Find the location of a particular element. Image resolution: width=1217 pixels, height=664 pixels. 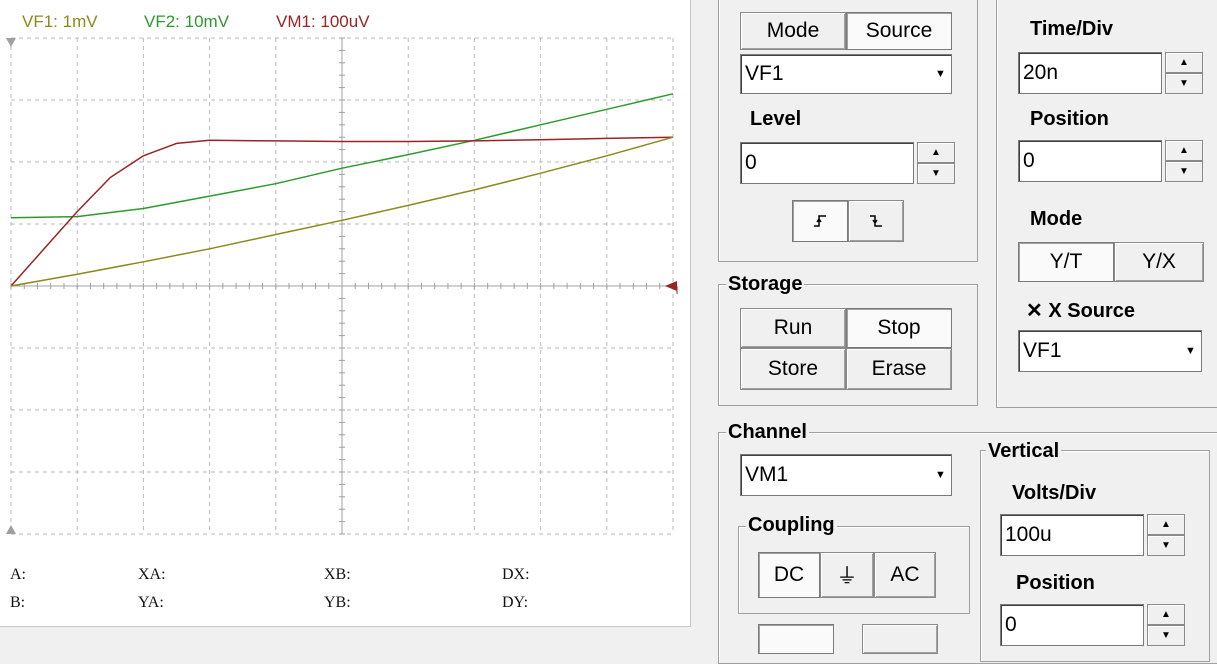

channel-select: VM1 ▼ is located at coordinates (846, 475).